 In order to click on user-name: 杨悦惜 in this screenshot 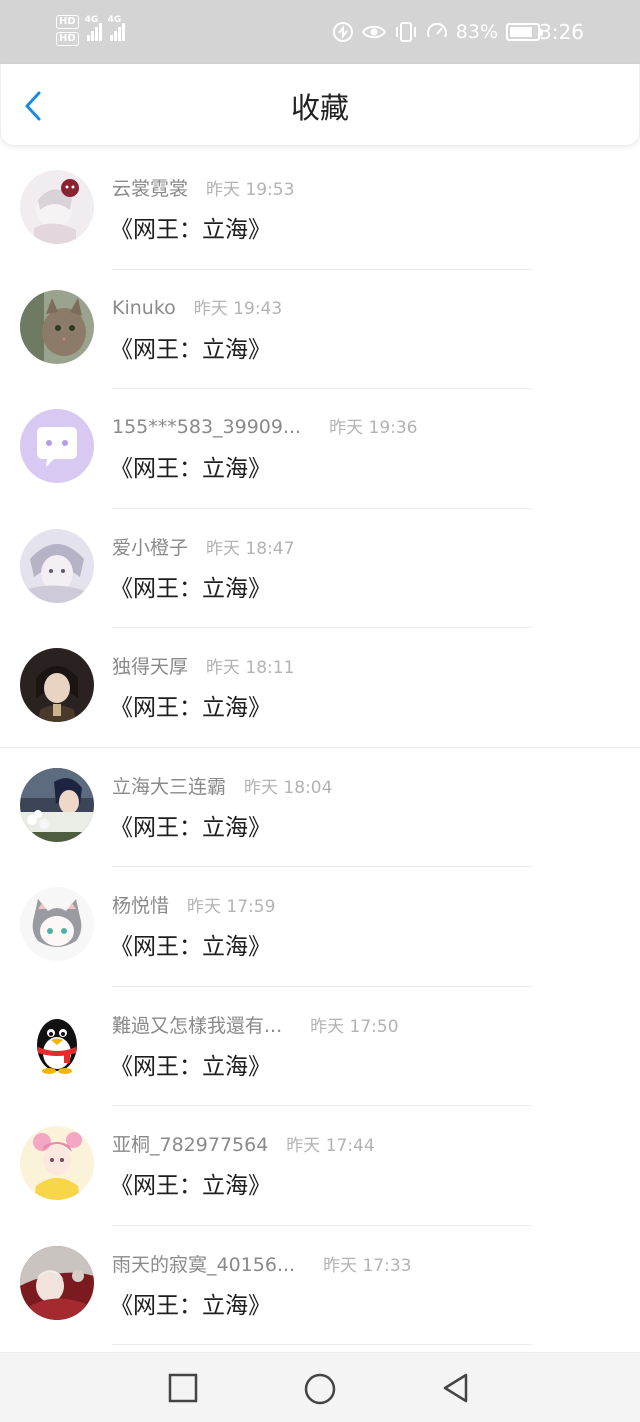, I will do `click(141, 906)`.